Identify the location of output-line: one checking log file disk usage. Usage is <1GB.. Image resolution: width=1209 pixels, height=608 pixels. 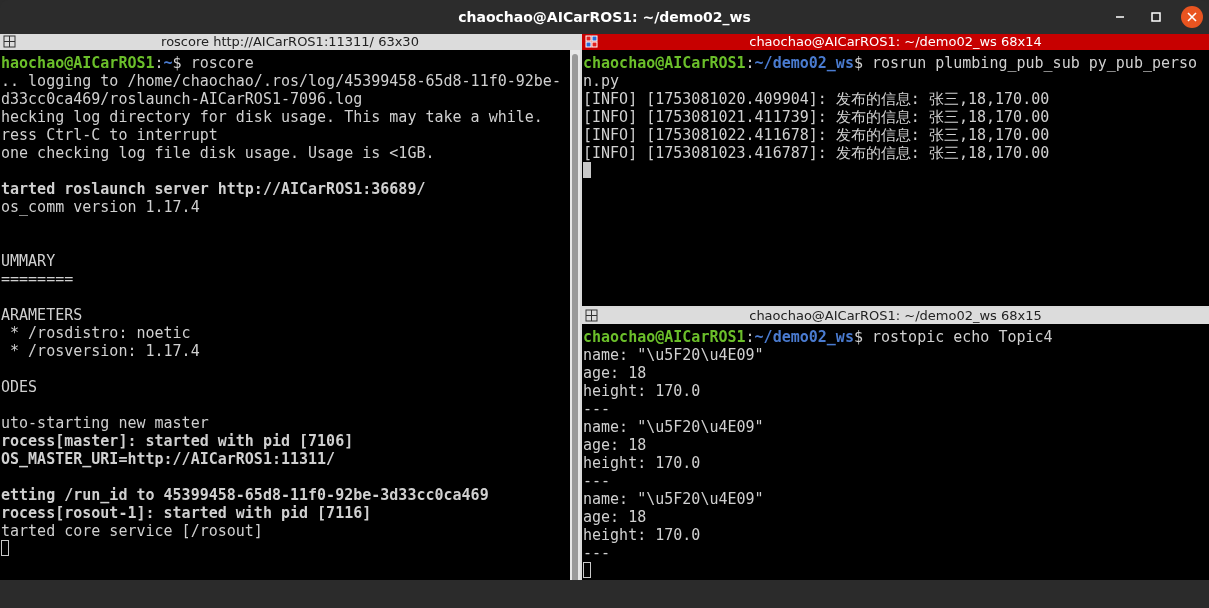
(218, 153).